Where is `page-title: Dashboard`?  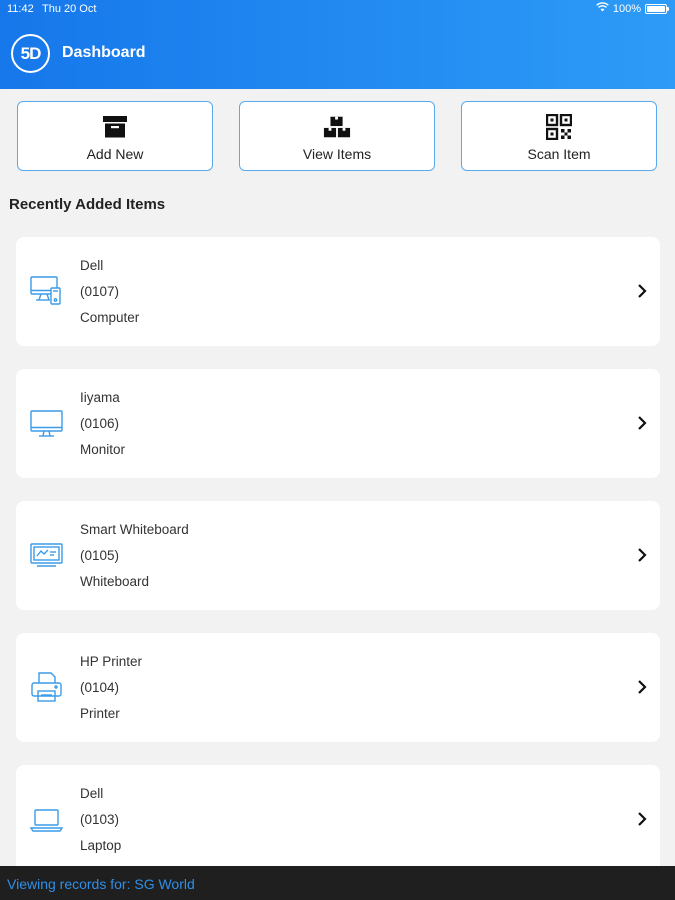 page-title: Dashboard is located at coordinates (104, 52).